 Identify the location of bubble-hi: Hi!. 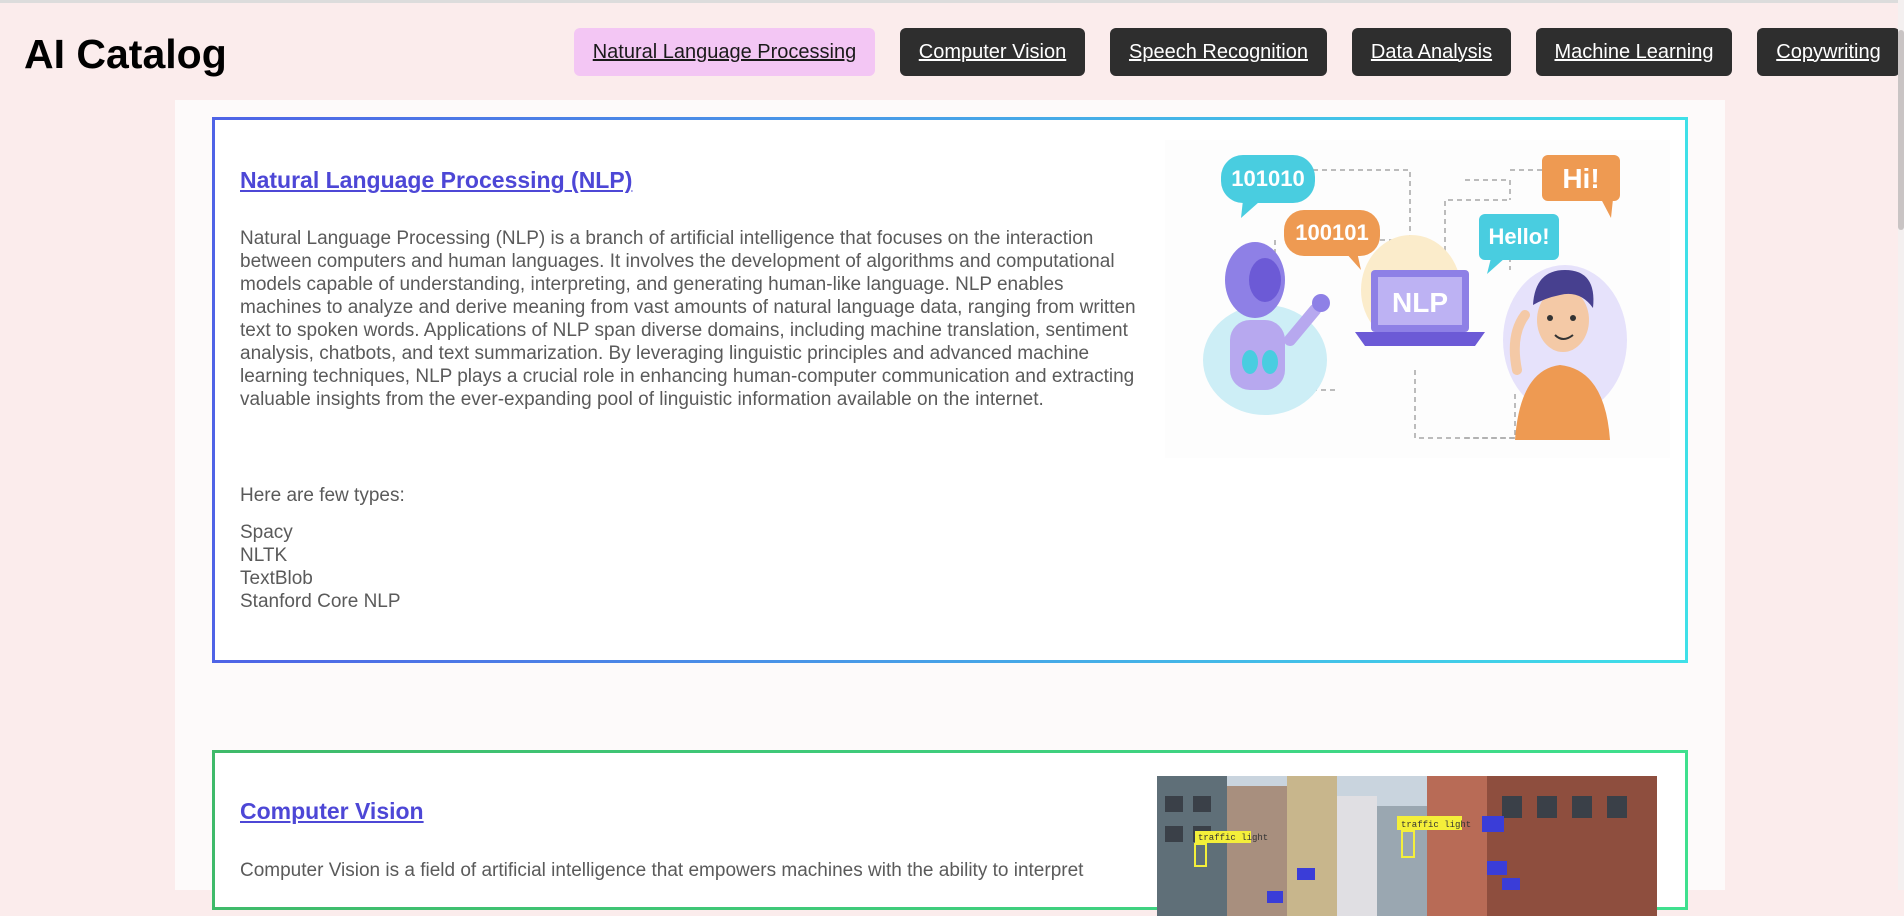
(1581, 186).